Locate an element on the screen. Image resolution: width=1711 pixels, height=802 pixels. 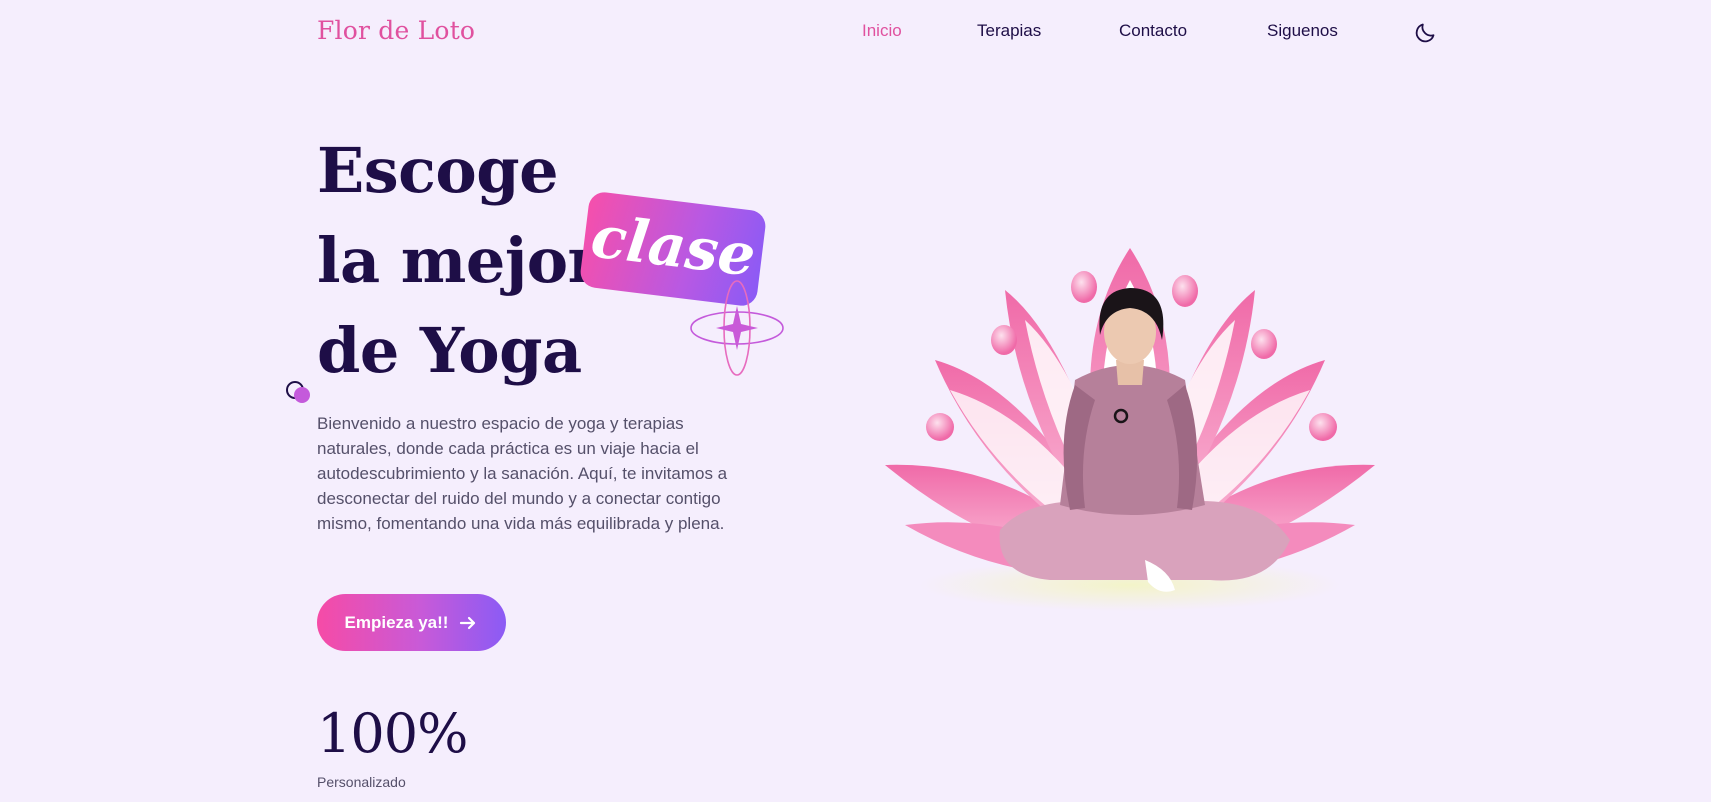
stat-label: Personalizado is located at coordinates (361, 782).